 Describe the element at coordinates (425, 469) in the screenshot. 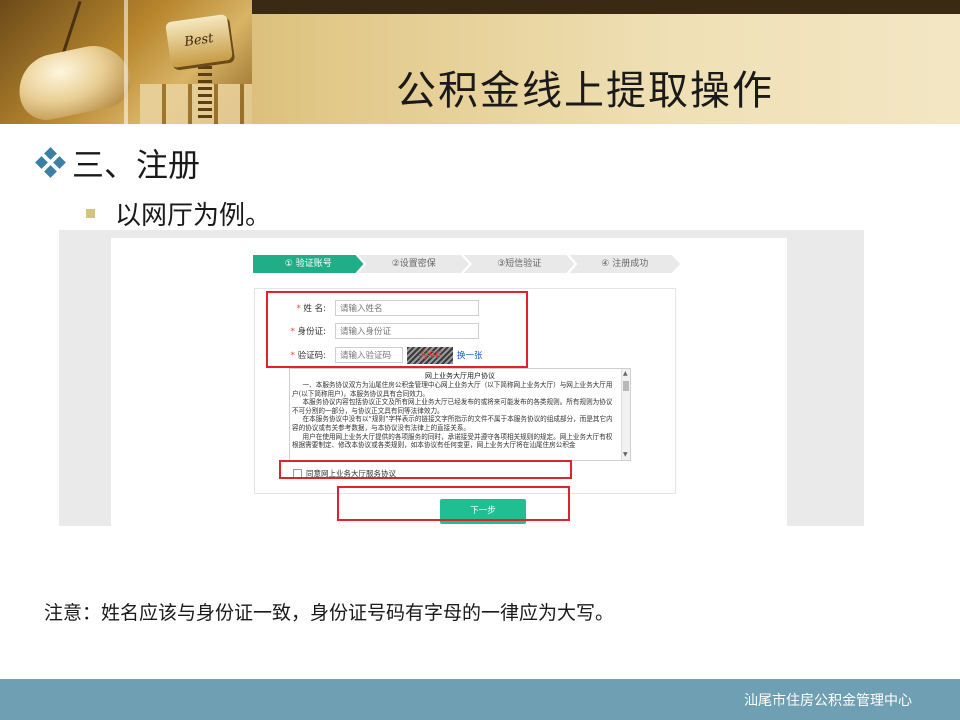

I see `highlight-agree-checkbox` at that location.